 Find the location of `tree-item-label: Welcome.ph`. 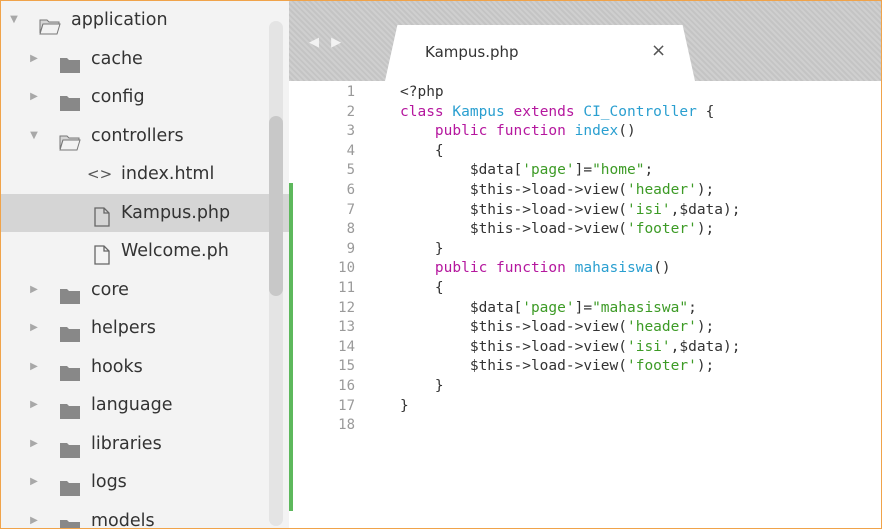

tree-item-label: Welcome.ph is located at coordinates (175, 251).